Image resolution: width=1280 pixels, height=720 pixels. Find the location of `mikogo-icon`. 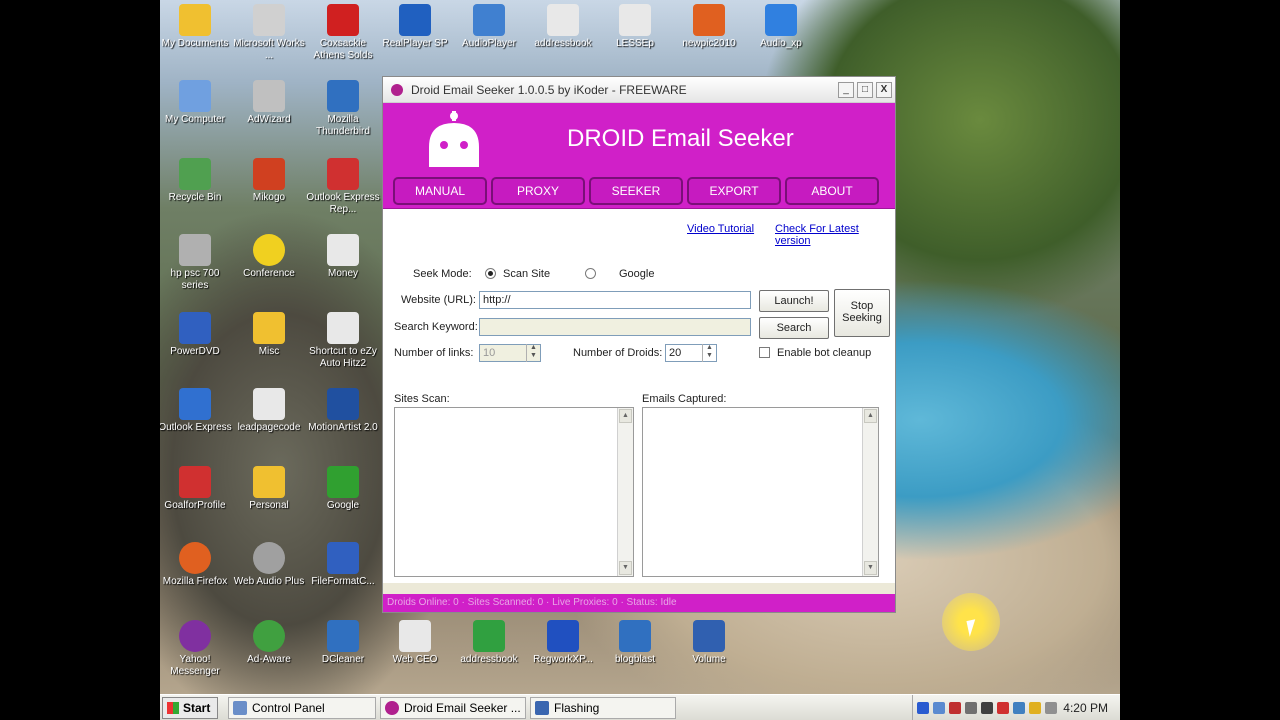

mikogo-icon is located at coordinates (269, 174).